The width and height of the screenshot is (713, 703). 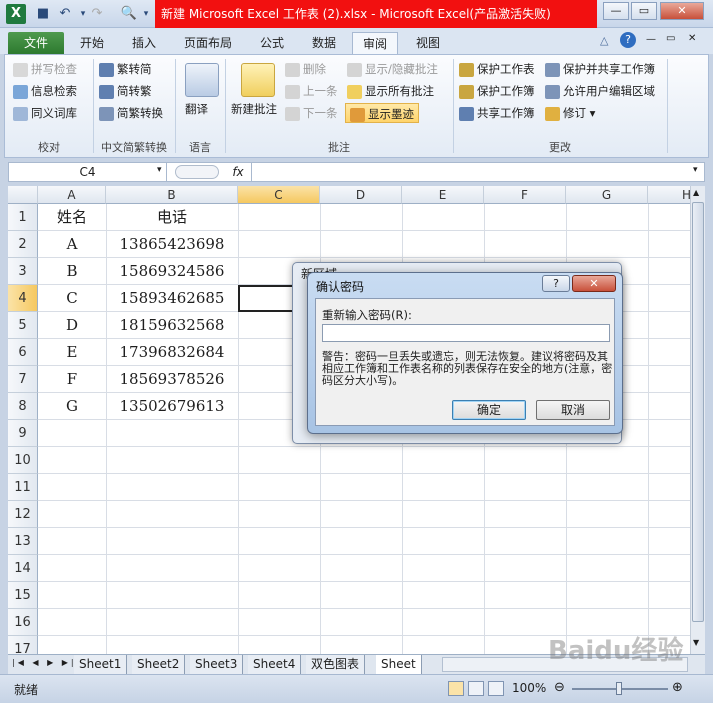 What do you see at coordinates (23, 568) in the screenshot?
I see `row-header: 14` at bounding box center [23, 568].